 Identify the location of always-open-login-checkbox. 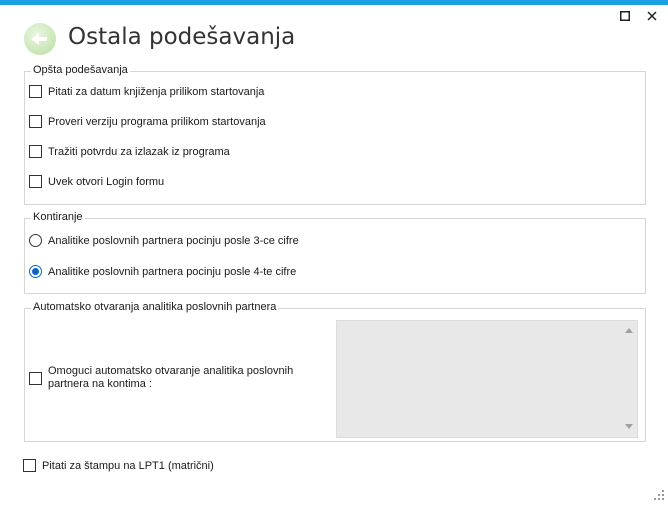
(35, 181).